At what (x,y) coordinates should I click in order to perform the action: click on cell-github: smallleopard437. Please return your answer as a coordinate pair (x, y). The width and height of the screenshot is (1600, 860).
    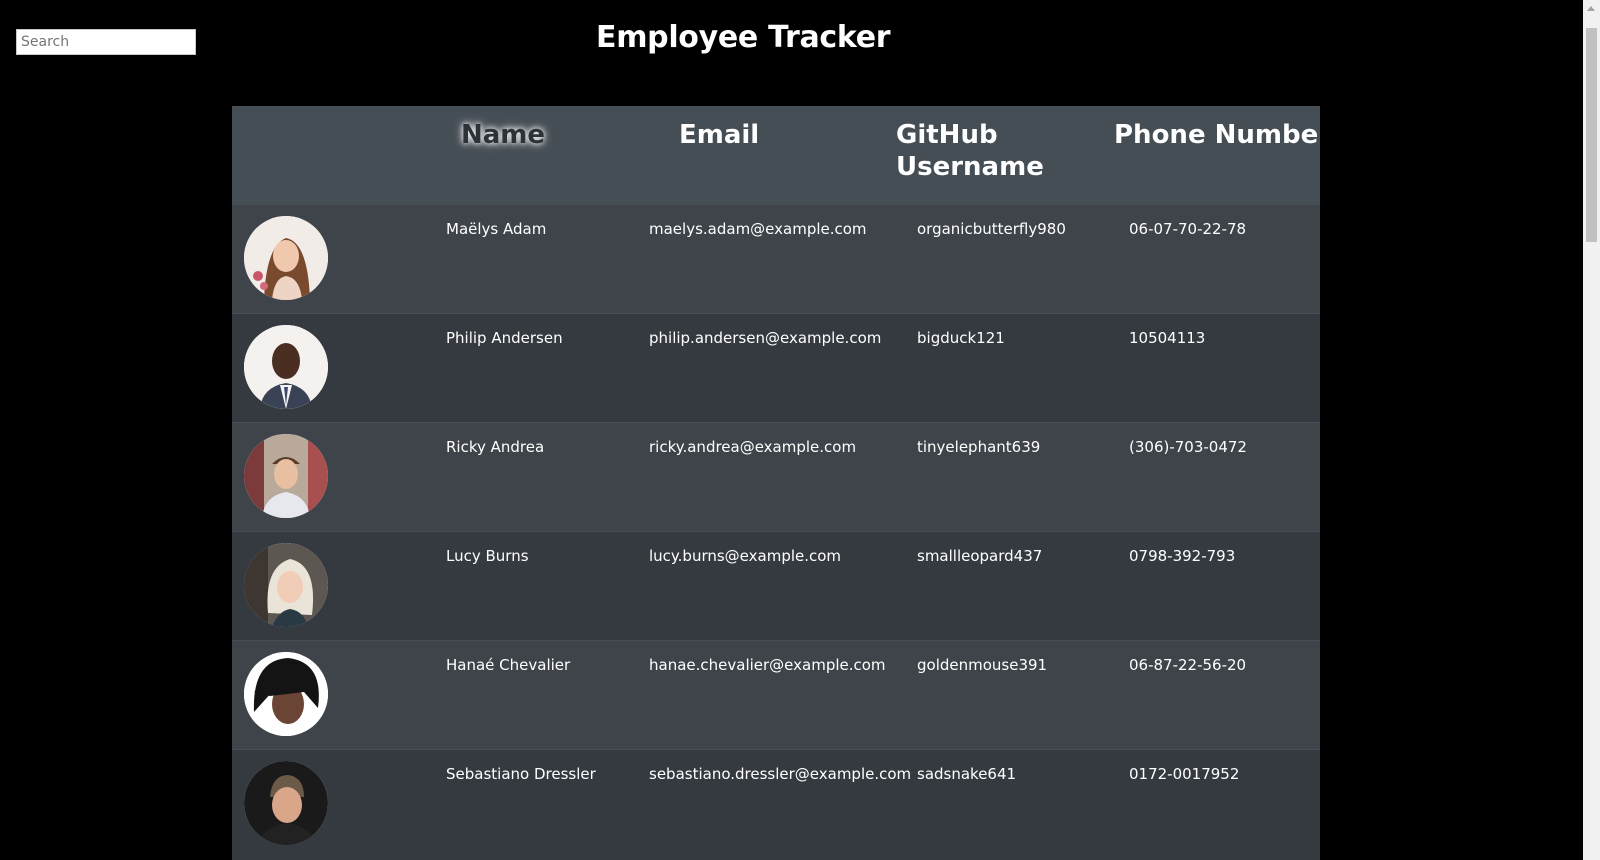
    Looking at the image, I should click on (980, 556).